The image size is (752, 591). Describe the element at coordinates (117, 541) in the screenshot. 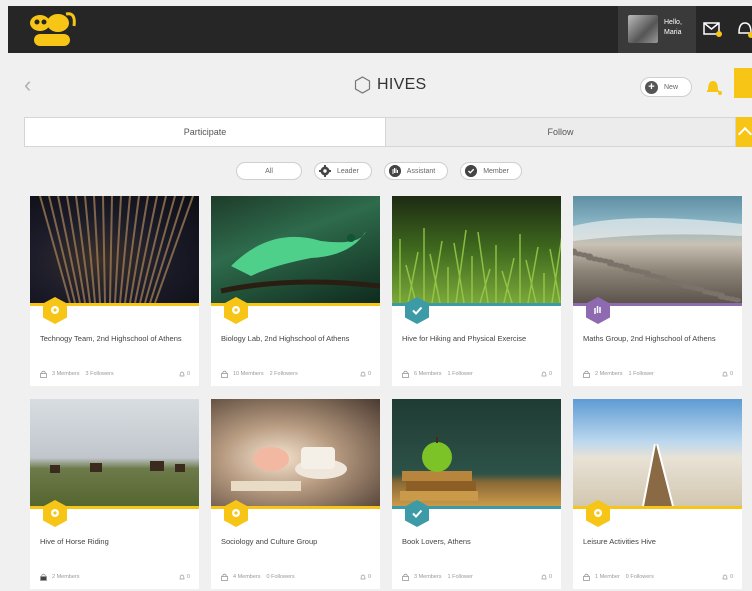

I see `hive-title: Hive of Horse Riding` at that location.